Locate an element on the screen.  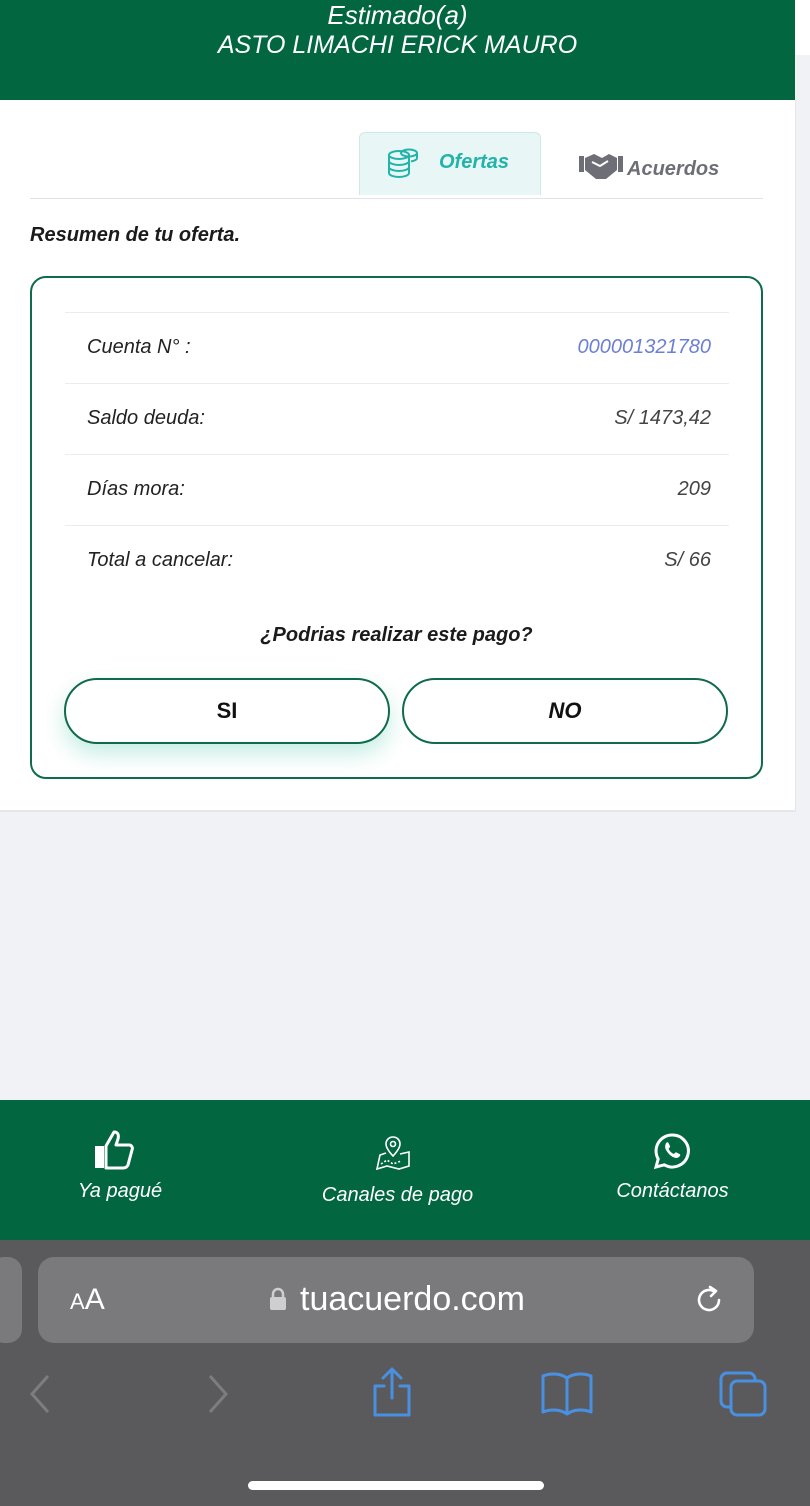
nav-canales-label: Canales de pago is located at coordinates (397, 1195).